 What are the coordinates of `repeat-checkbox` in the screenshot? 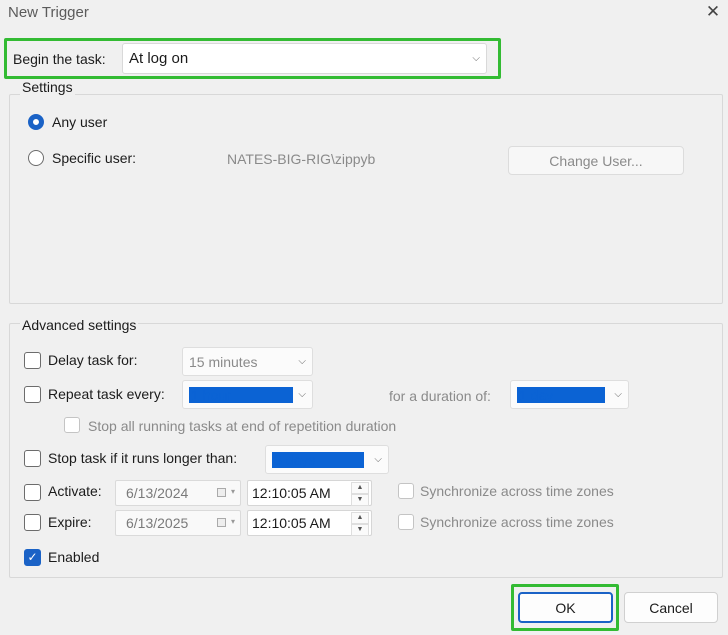 It's located at (32, 394).